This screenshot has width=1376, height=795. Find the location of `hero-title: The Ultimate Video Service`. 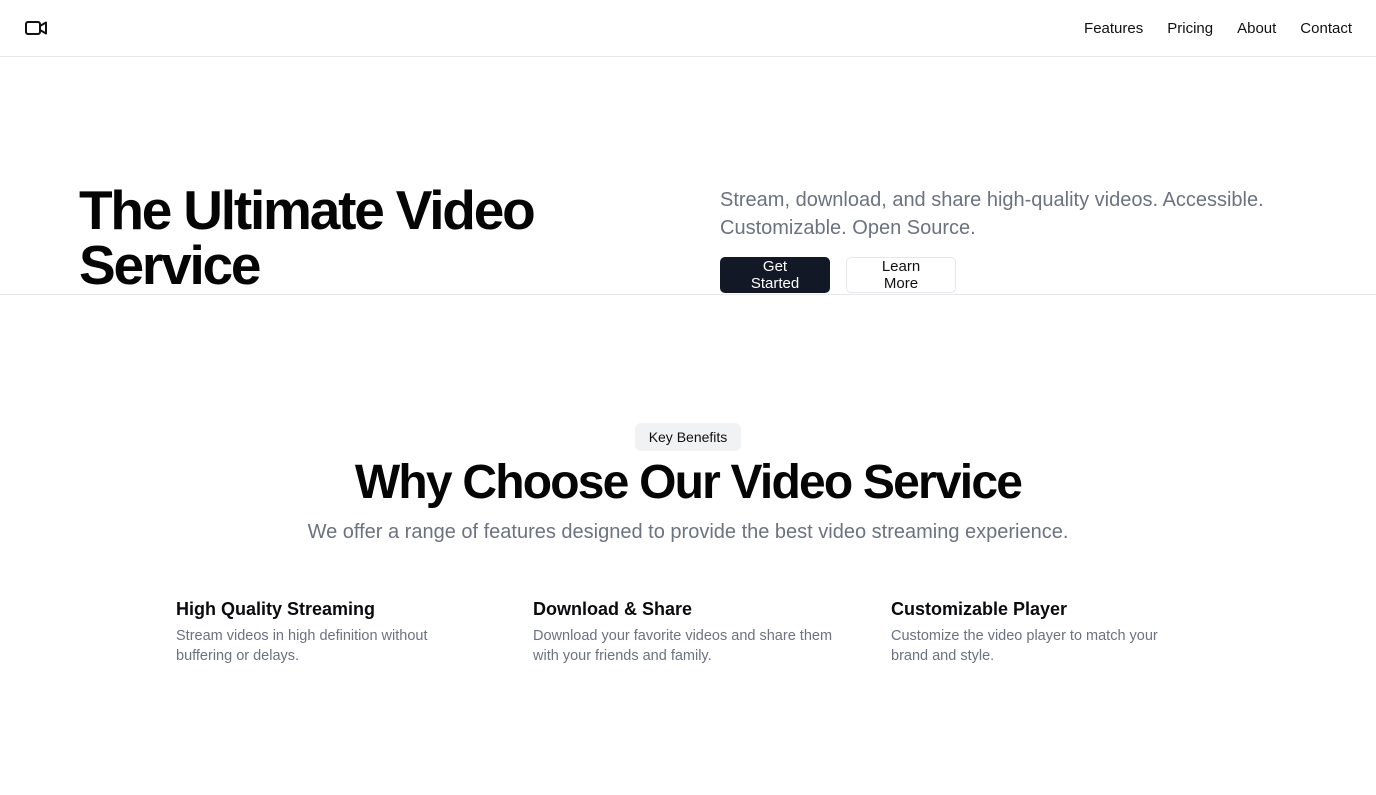

hero-title: The Ultimate Video Service is located at coordinates (307, 237).